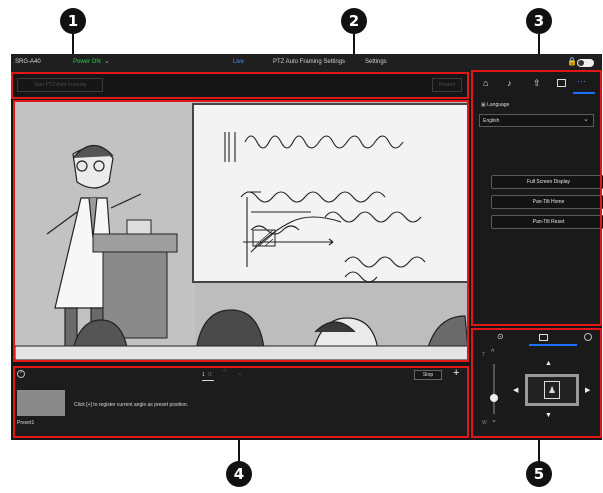  I want to click on power-chevron-icon: ⌄, so click(107, 61).